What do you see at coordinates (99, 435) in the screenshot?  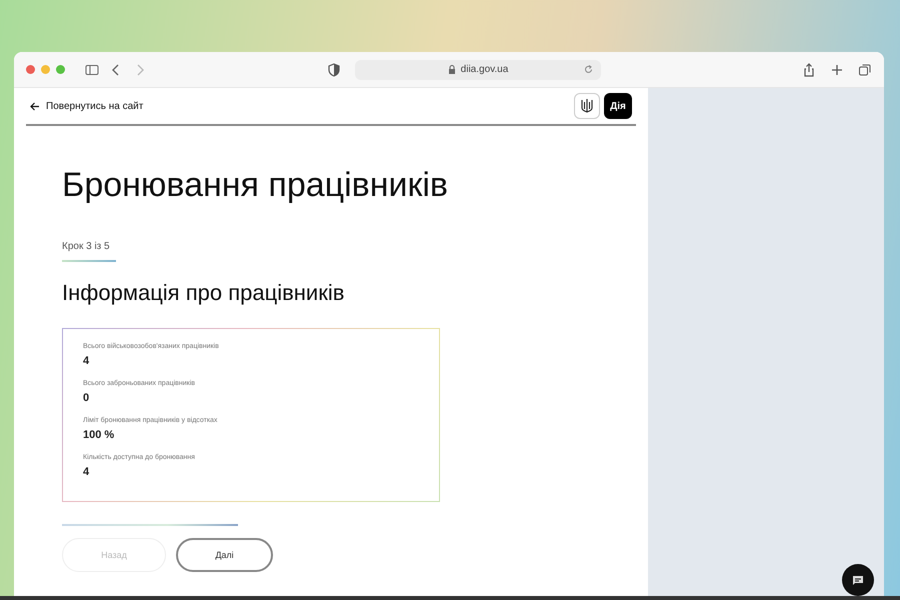 I see `field-value: 100 %` at bounding box center [99, 435].